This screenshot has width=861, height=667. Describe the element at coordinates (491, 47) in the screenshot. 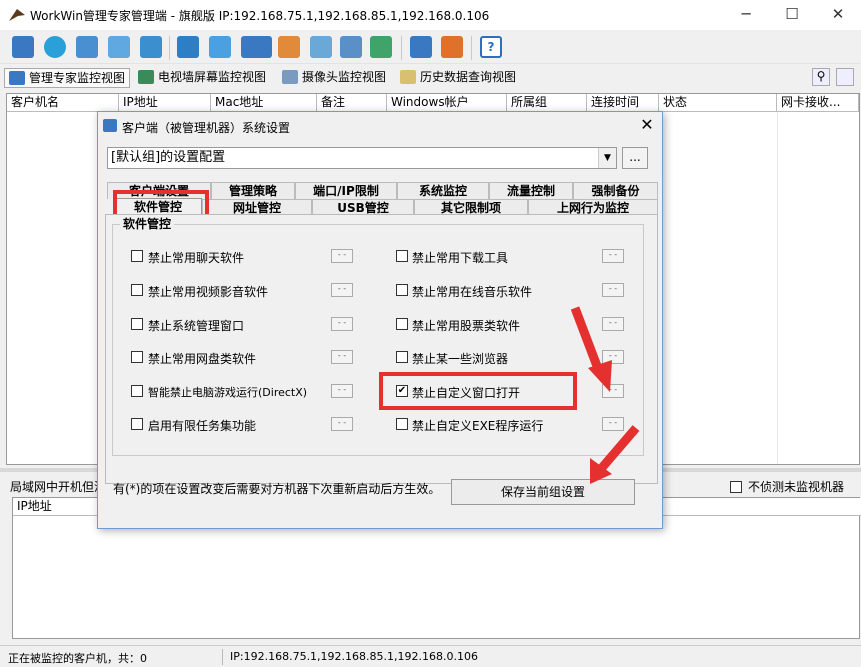

I see `help-icon: ?` at that location.